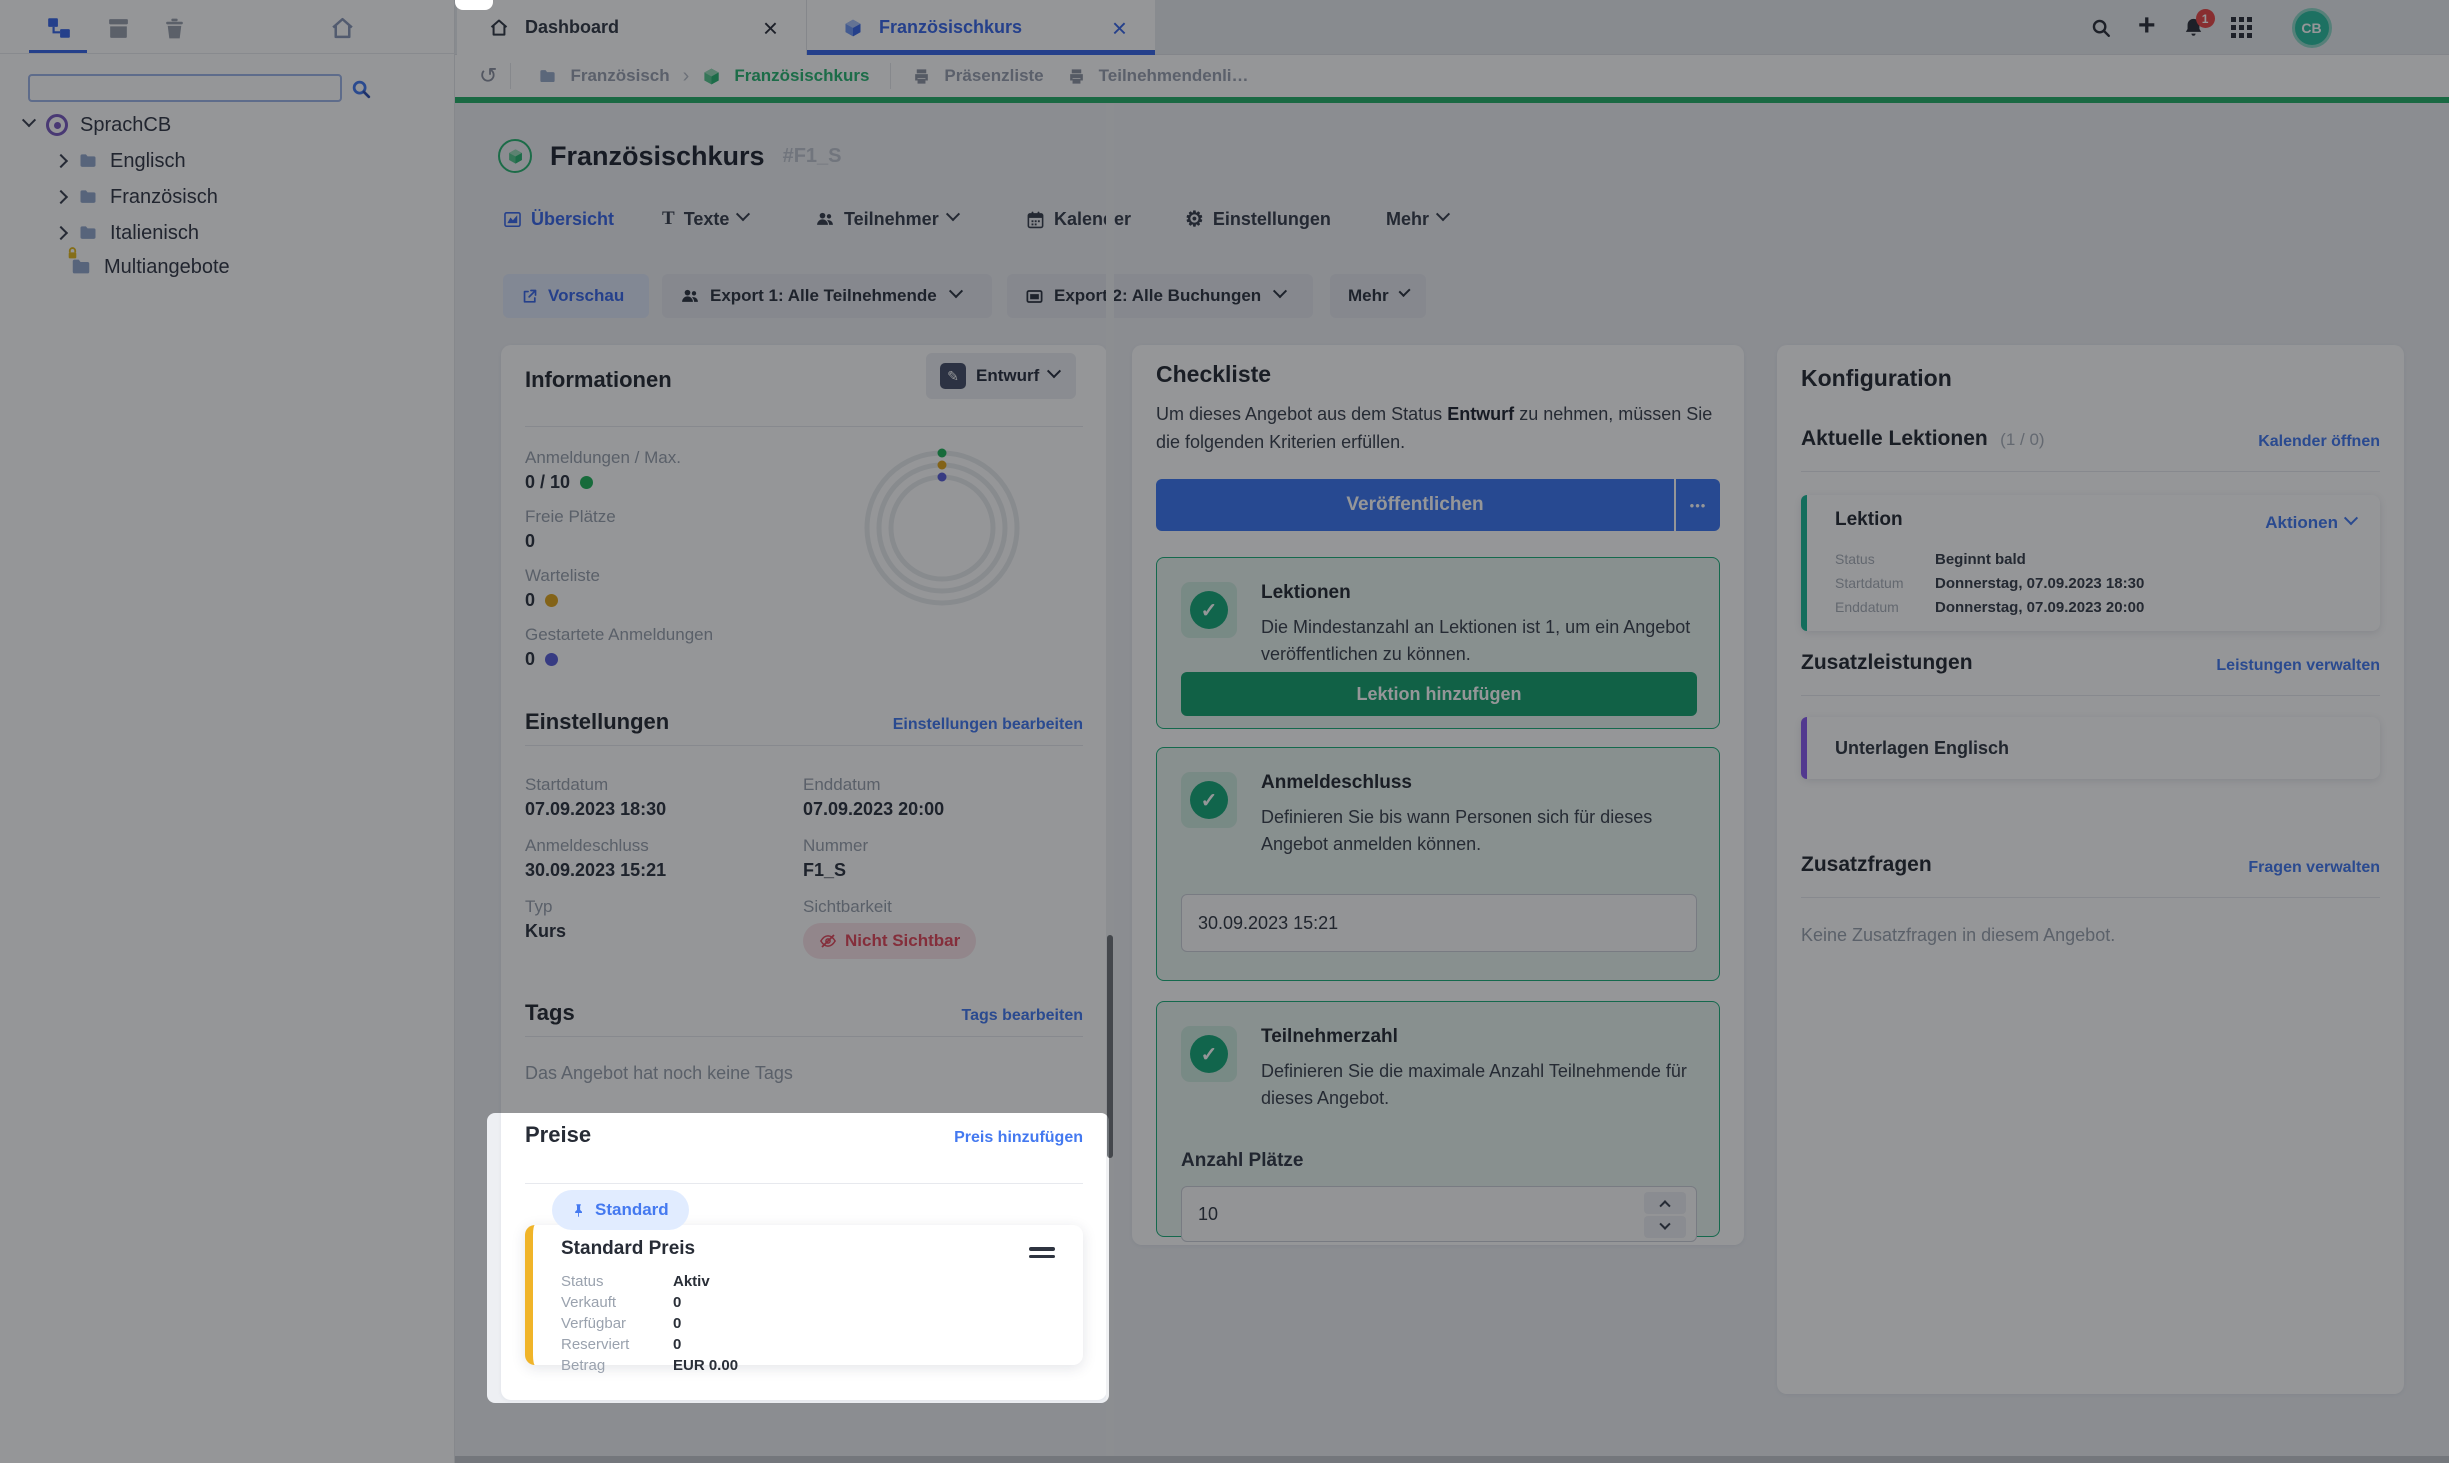  Describe the element at coordinates (474, 5) in the screenshot. I see `top-left-sliver` at that location.